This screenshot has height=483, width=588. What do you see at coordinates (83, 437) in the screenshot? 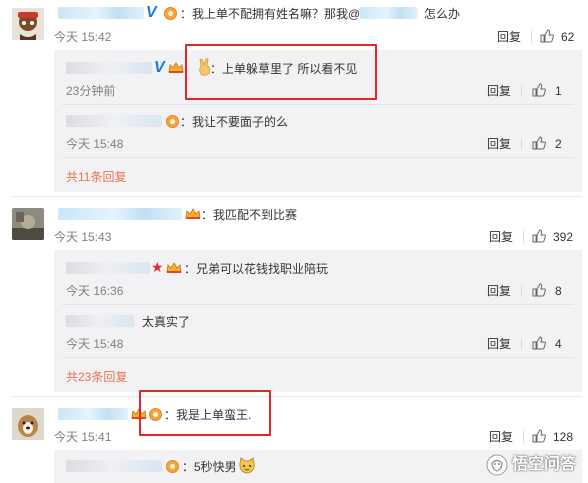
I see `comment-time: 今天 15:41` at bounding box center [83, 437].